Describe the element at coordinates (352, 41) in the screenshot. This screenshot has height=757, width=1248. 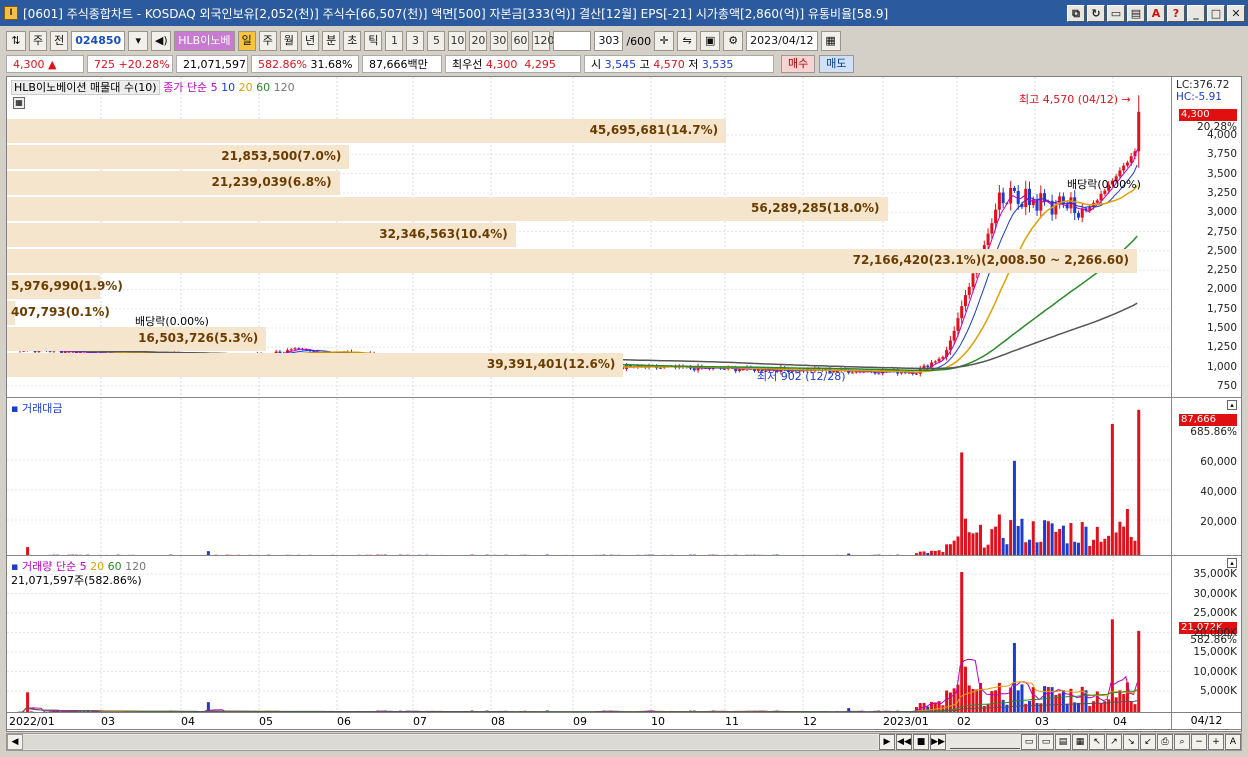
I see `timeframe-second: 초` at that location.